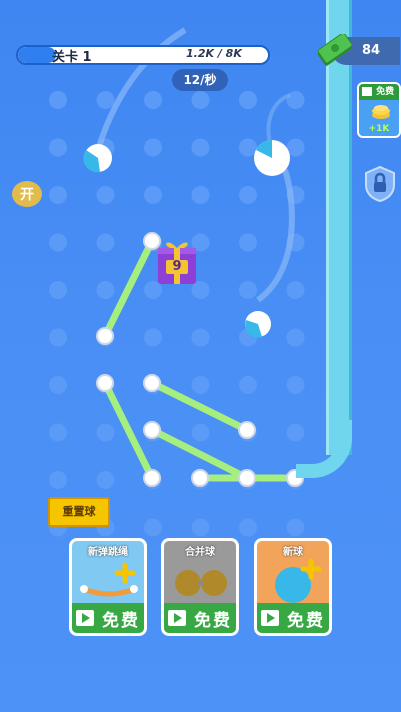 The width and height of the screenshot is (401, 712). What do you see at coordinates (380, 184) in the screenshot?
I see `lock-icon` at bounding box center [380, 184].